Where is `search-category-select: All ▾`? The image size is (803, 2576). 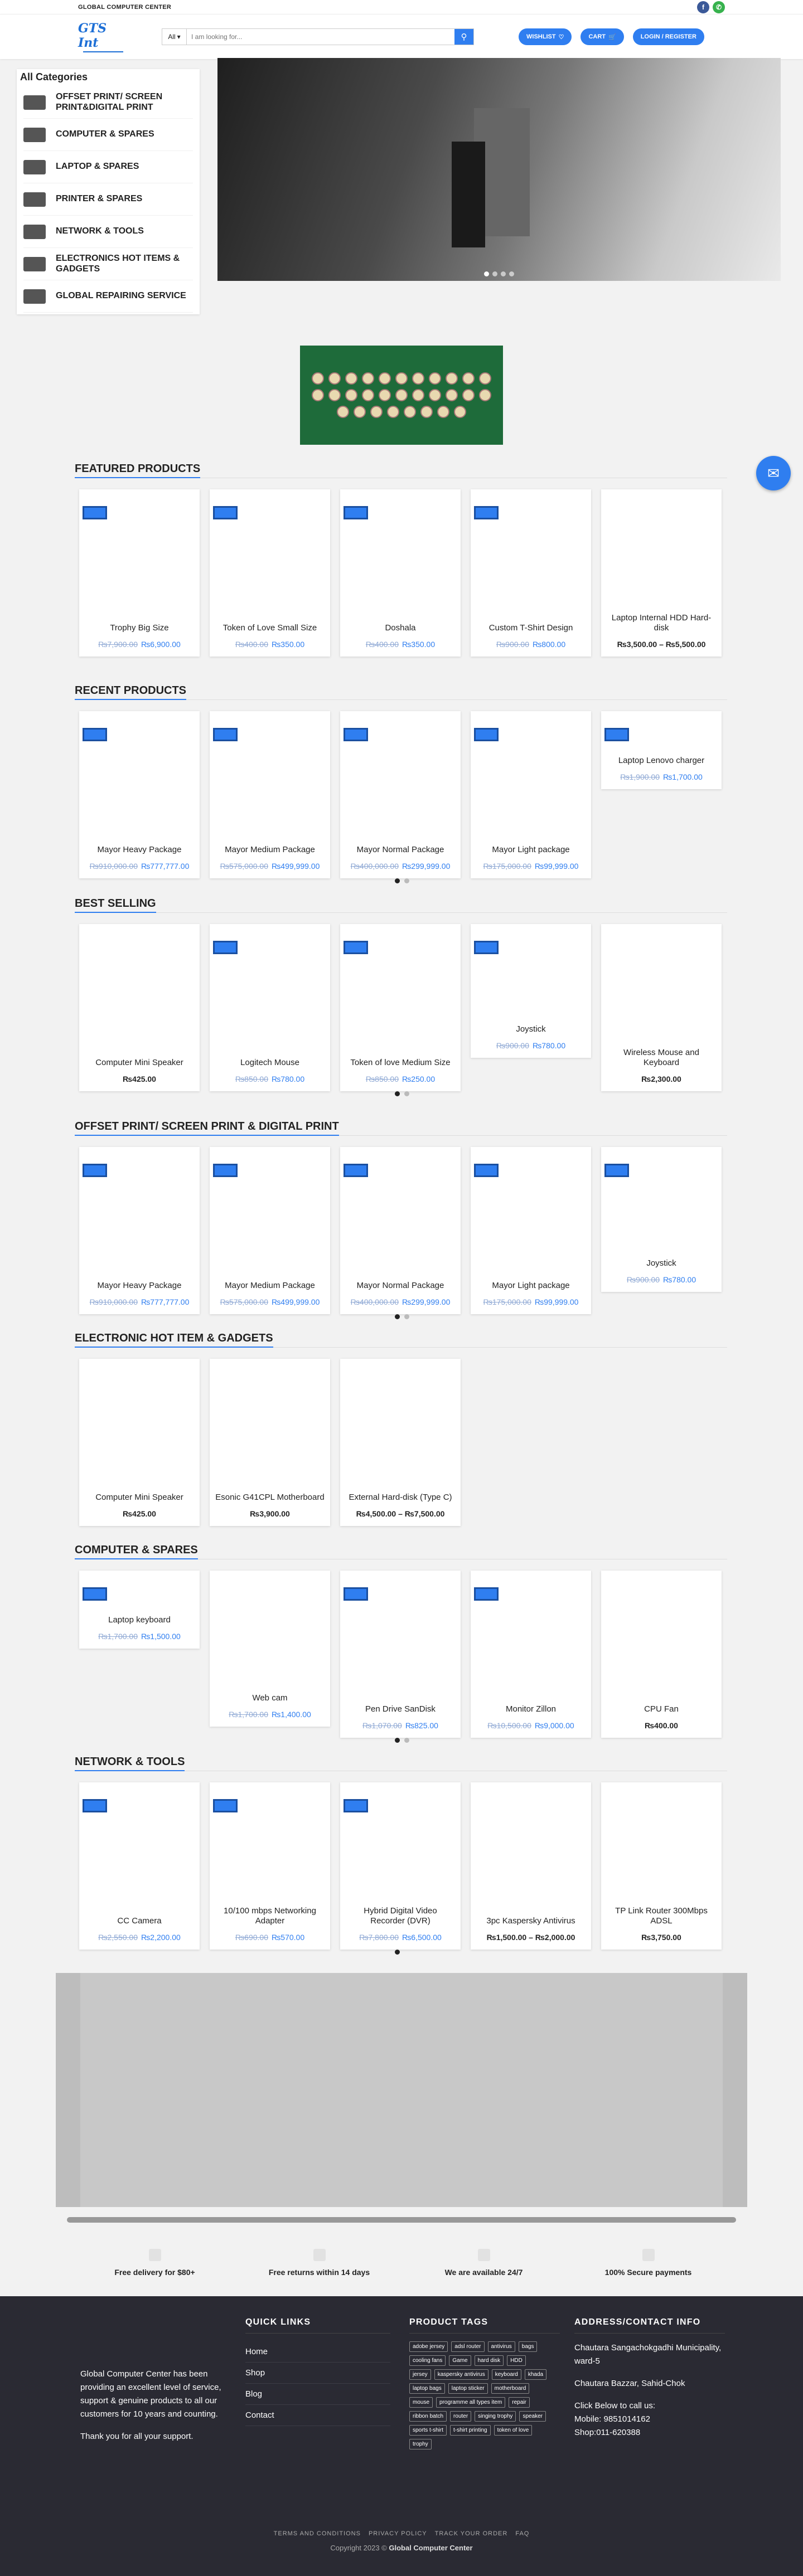 search-category-select: All ▾ is located at coordinates (175, 37).